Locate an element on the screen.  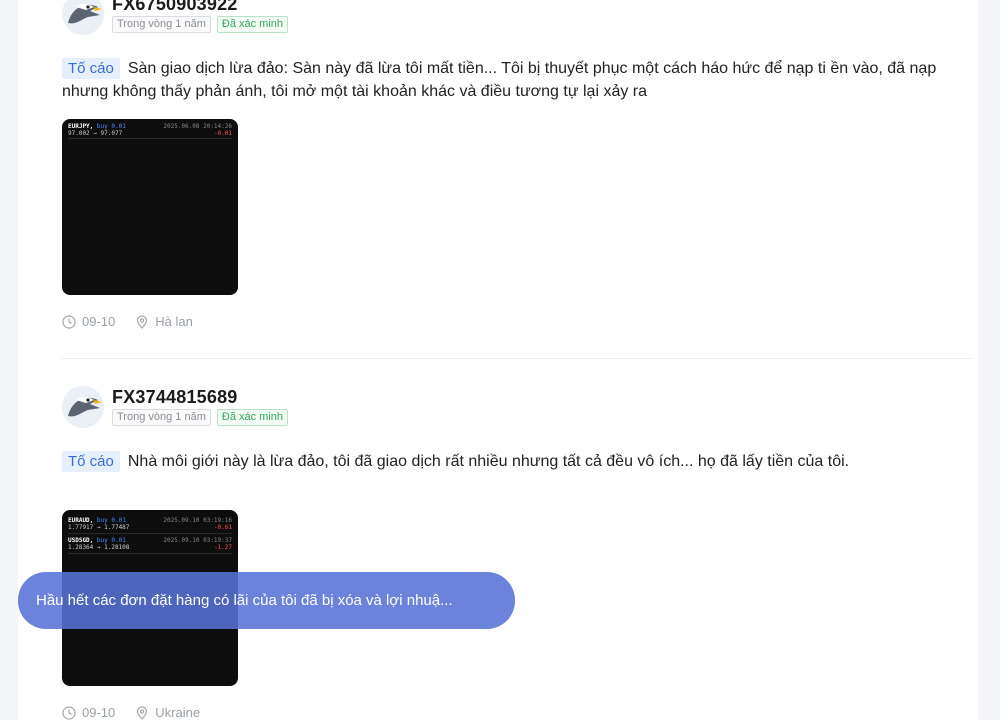
trade-pl: -0.61 is located at coordinates (222, 527).